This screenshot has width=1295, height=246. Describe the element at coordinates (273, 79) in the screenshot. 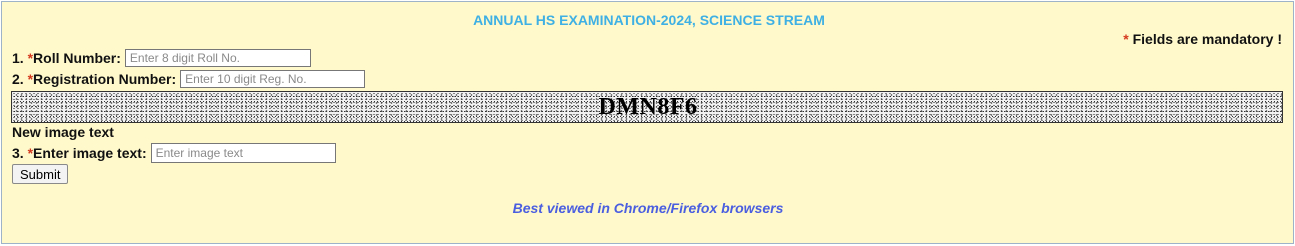

I see `registration-number-input` at that location.